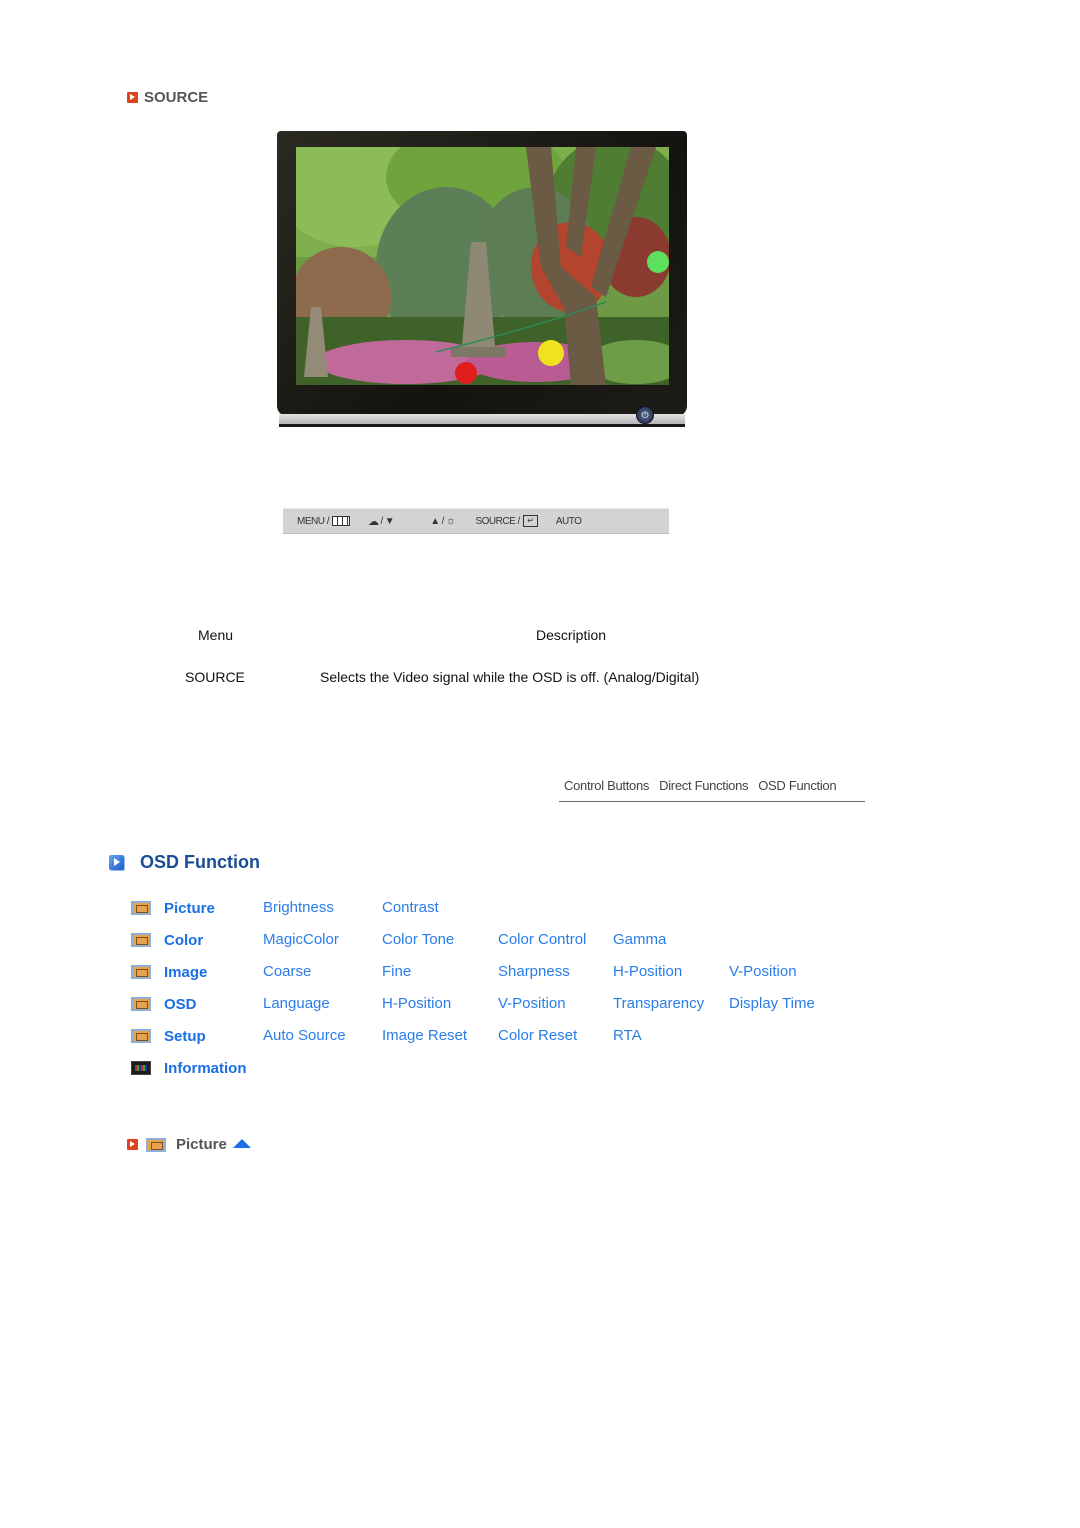 The width and height of the screenshot is (1080, 1528). Describe the element at coordinates (530, 521) in the screenshot. I see `enter-icon: ↵` at that location.